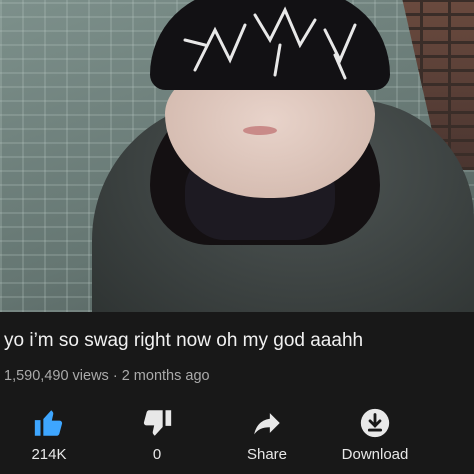  I want to click on thumbs-up-icon, so click(48, 423).